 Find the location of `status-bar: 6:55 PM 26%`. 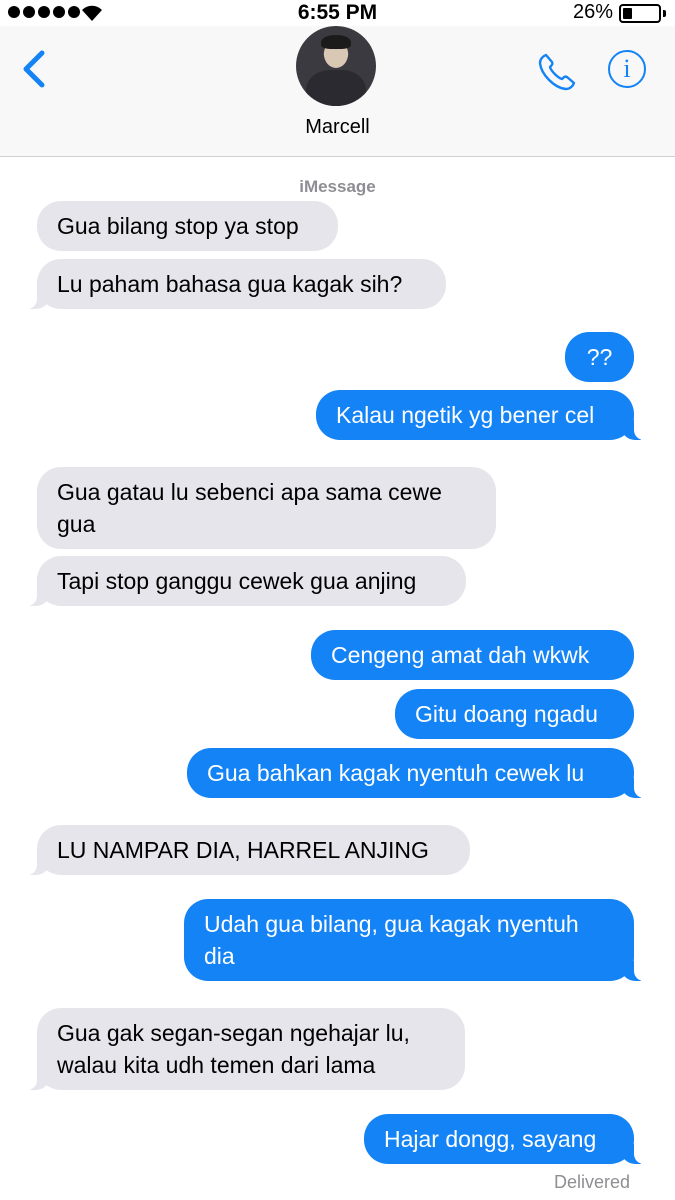

status-bar: 6:55 PM 26% is located at coordinates (337, 13).